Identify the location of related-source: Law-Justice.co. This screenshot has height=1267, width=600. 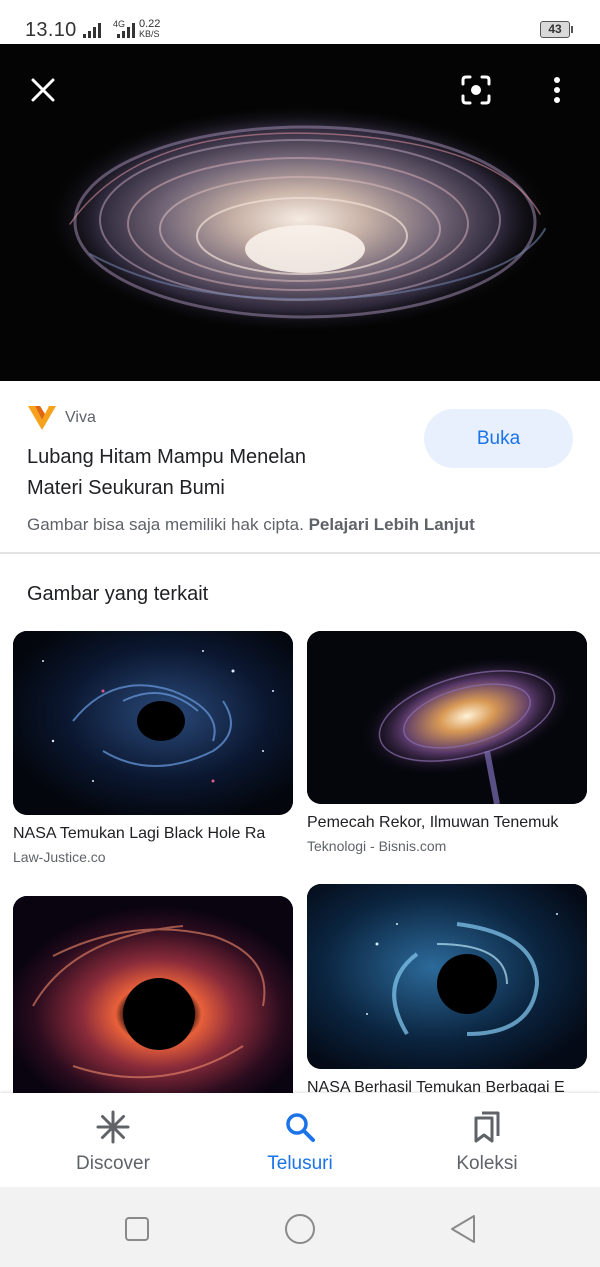
(59, 857).